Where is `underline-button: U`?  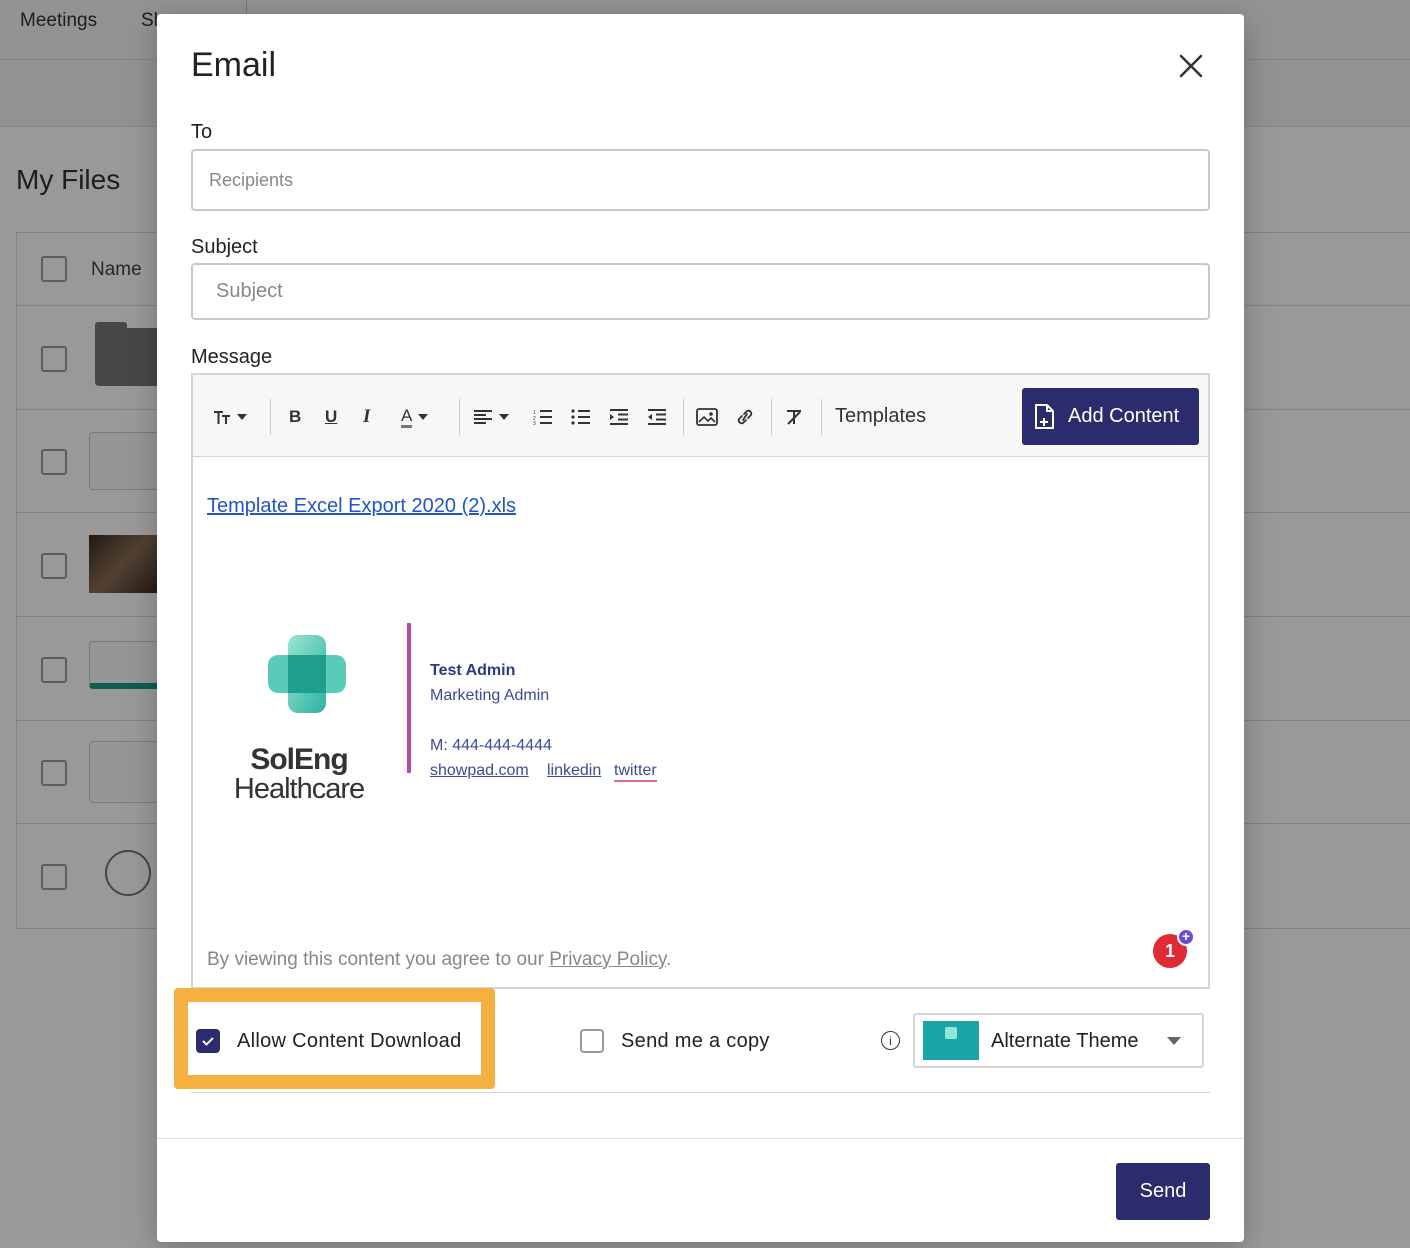 underline-button: U is located at coordinates (331, 417).